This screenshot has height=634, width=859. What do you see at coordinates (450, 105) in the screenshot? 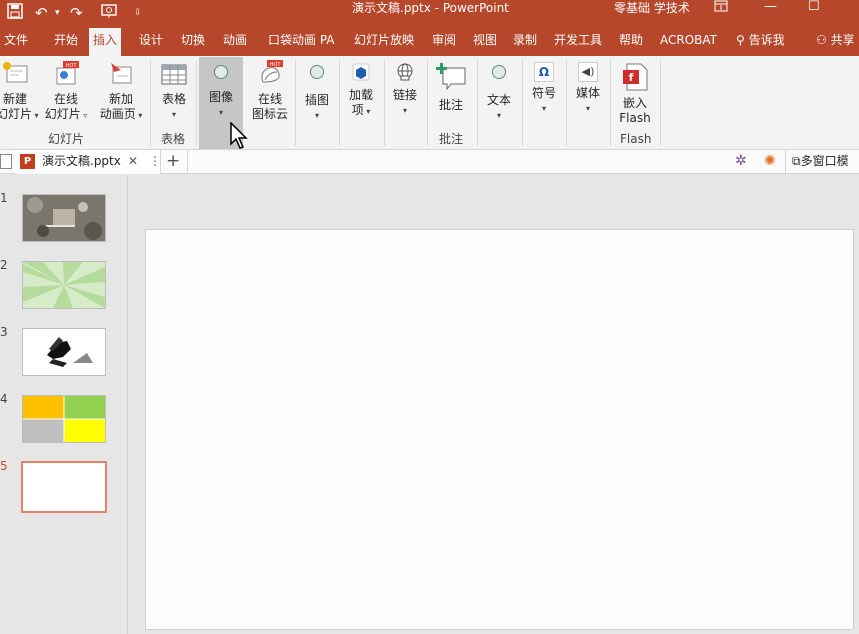
I see `comment-label: 批注` at bounding box center [450, 105].